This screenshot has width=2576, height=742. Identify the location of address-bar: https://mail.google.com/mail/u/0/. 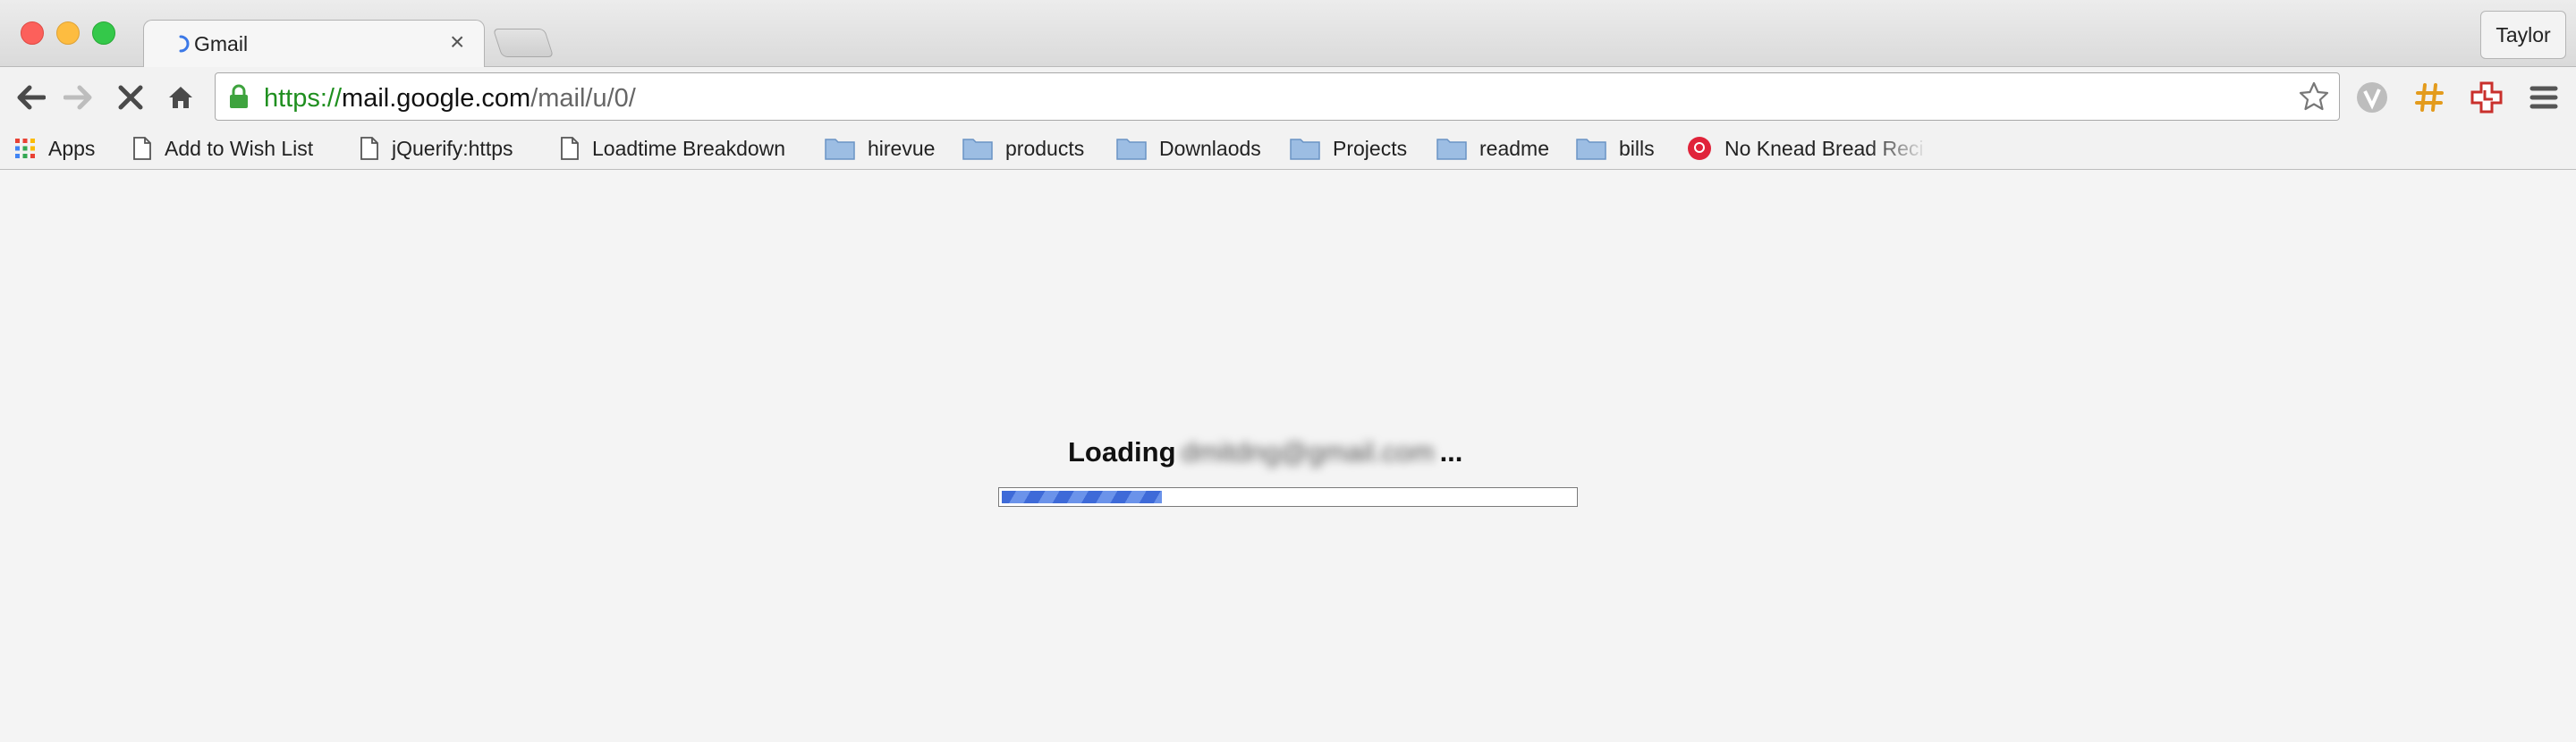
(1277, 96).